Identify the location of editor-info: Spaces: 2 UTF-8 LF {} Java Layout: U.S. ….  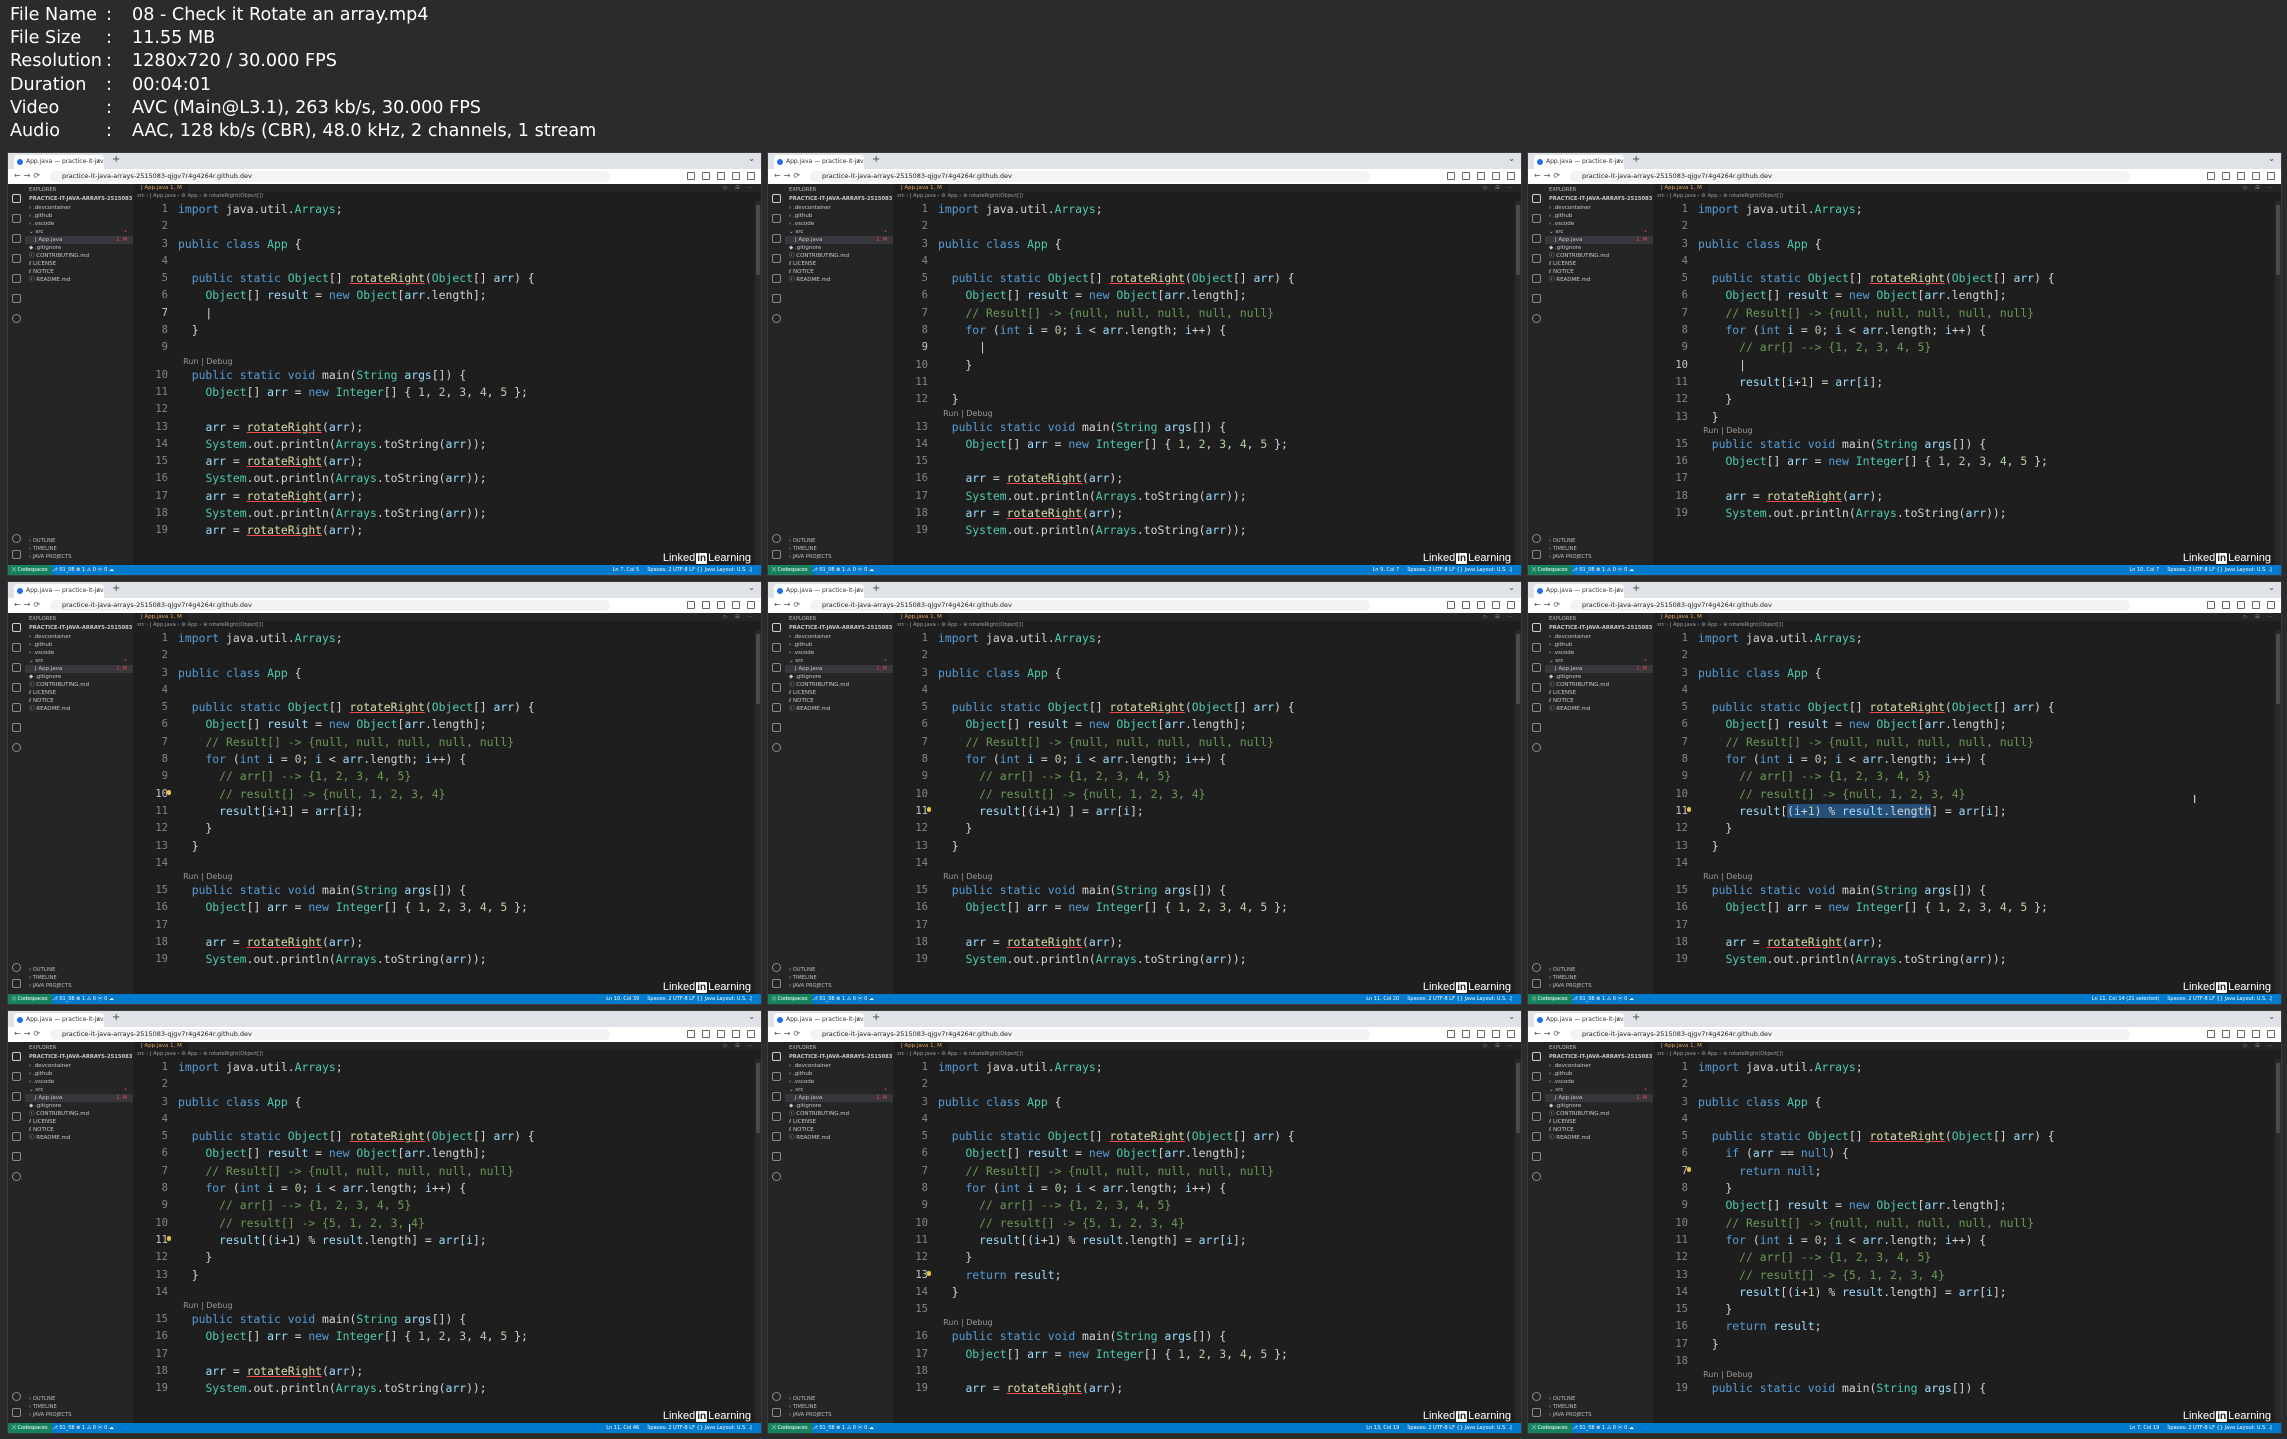
(1460, 999).